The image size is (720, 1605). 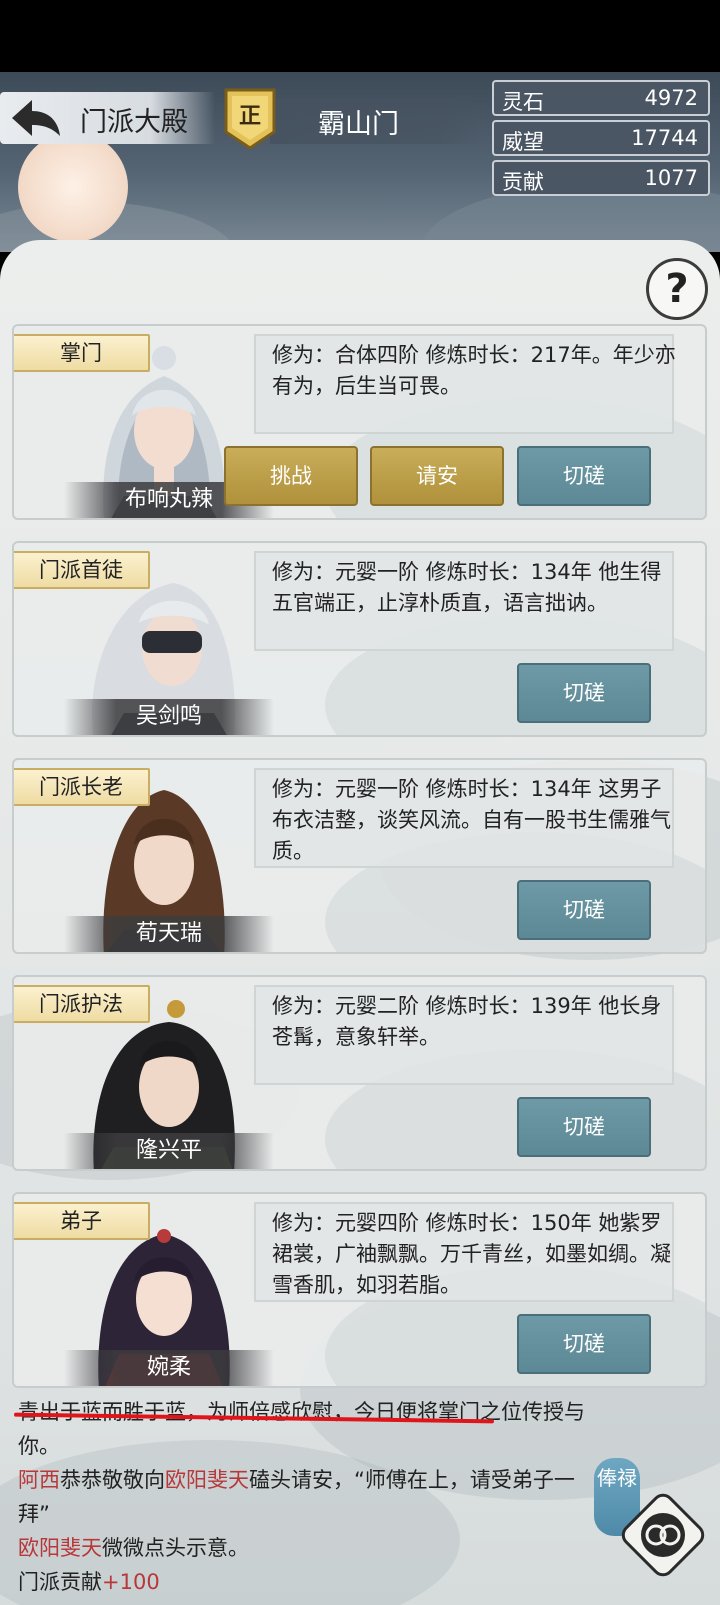 What do you see at coordinates (82, 1221) in the screenshot?
I see `role-tag: 弟子` at bounding box center [82, 1221].